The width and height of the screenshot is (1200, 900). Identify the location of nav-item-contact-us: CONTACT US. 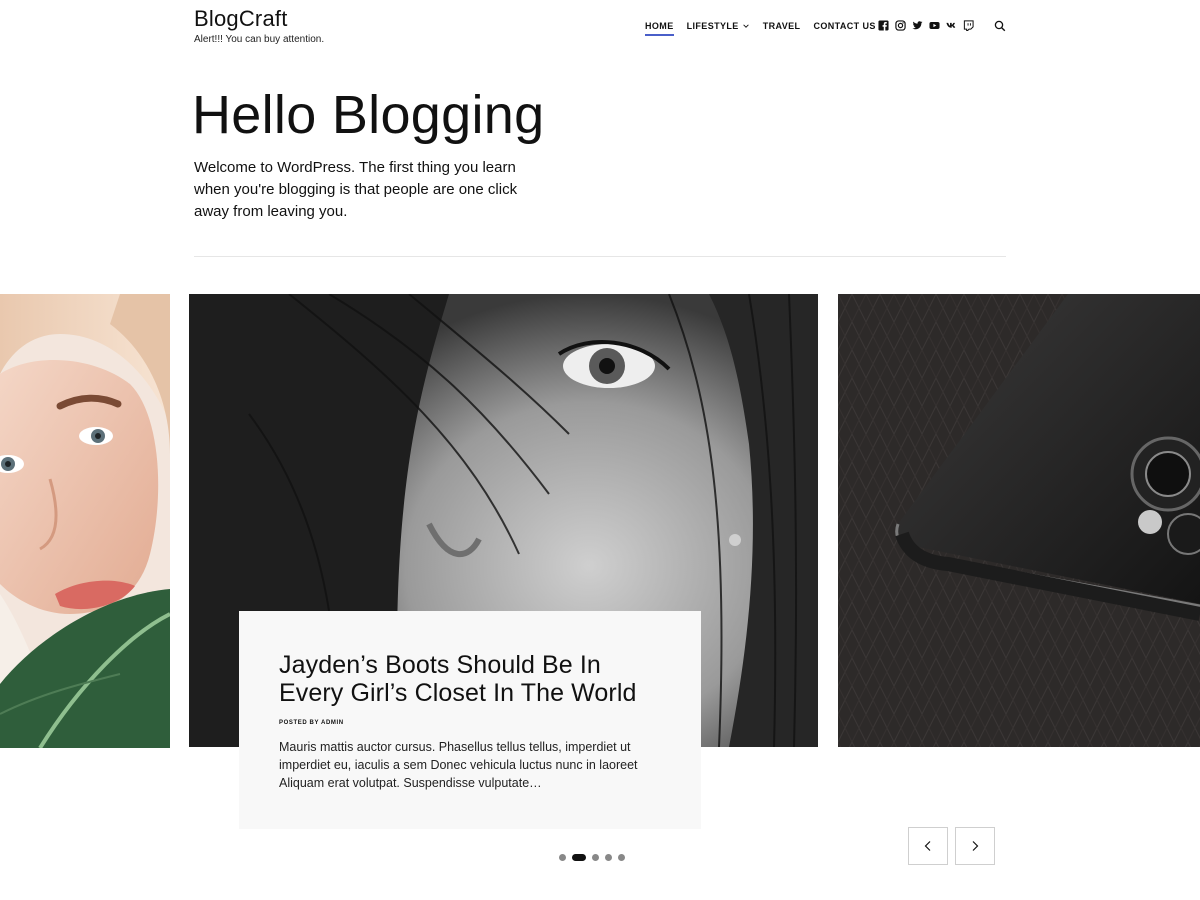
(844, 27).